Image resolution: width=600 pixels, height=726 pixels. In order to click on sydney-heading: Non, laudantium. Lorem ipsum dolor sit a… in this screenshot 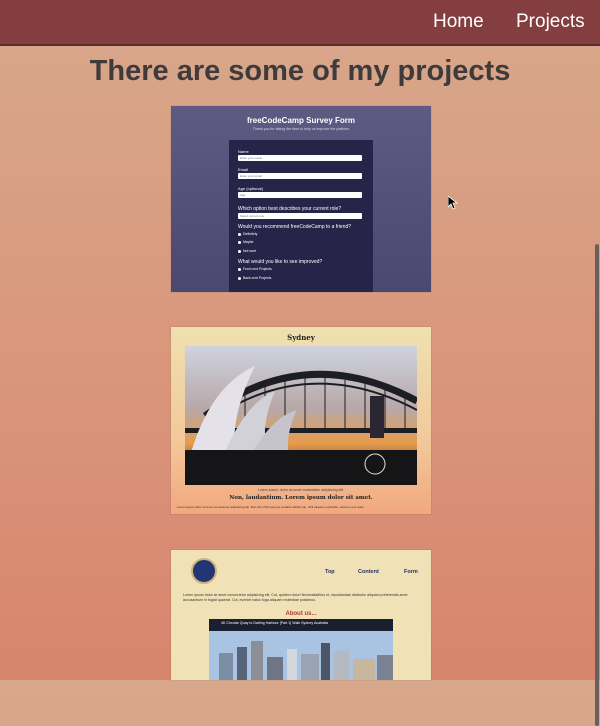, I will do `click(301, 498)`.